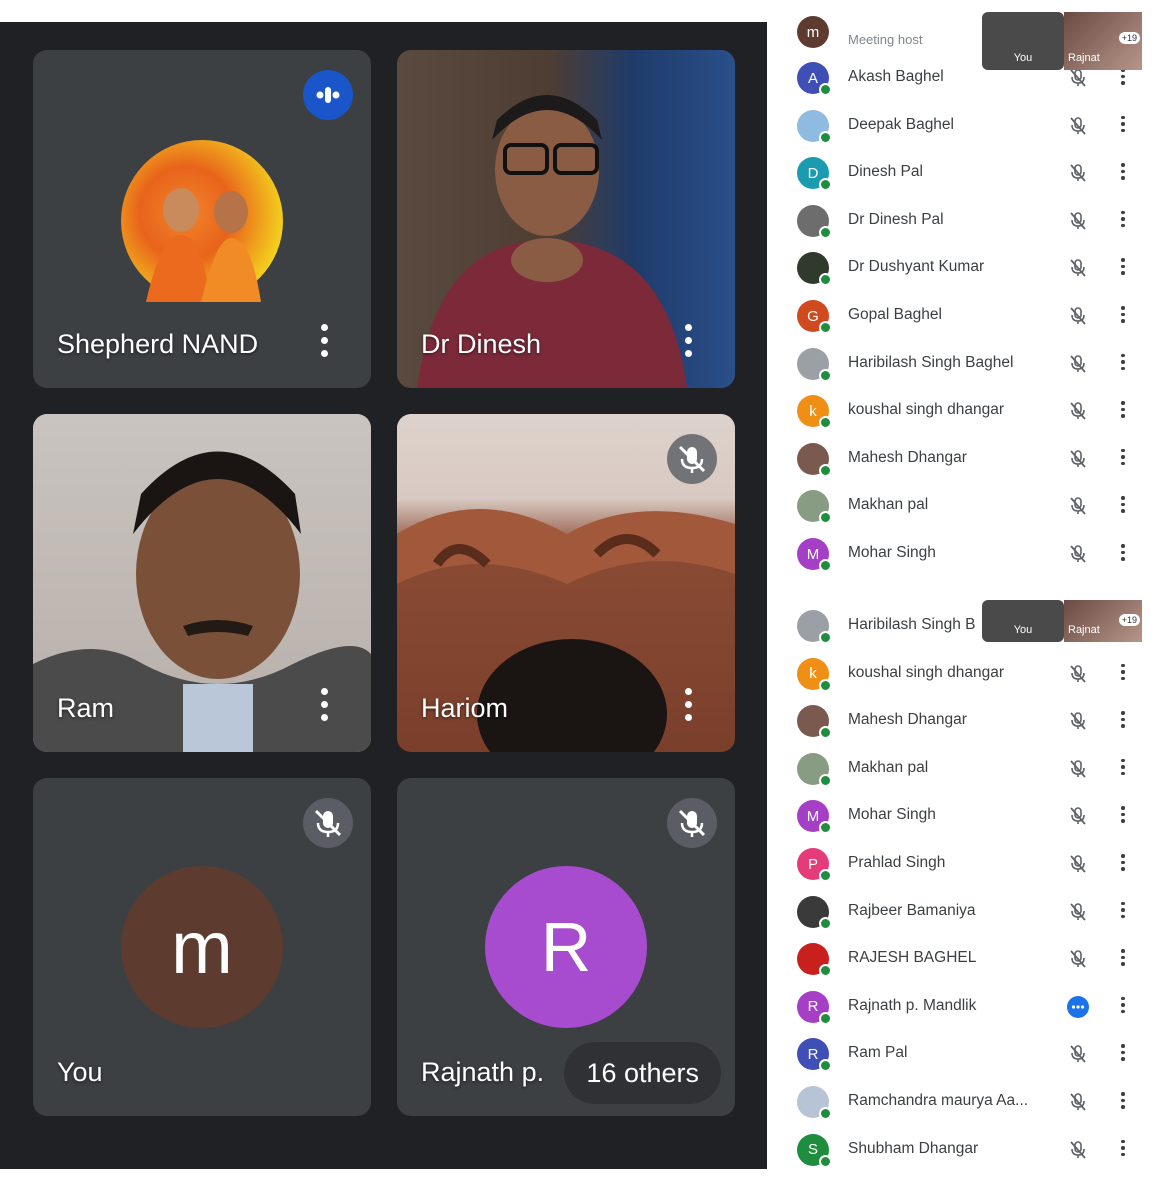 The width and height of the screenshot is (1157, 1200). Describe the element at coordinates (967, 913) in the screenshot. I see `participant-row: Rajbeer Bamaniya` at that location.